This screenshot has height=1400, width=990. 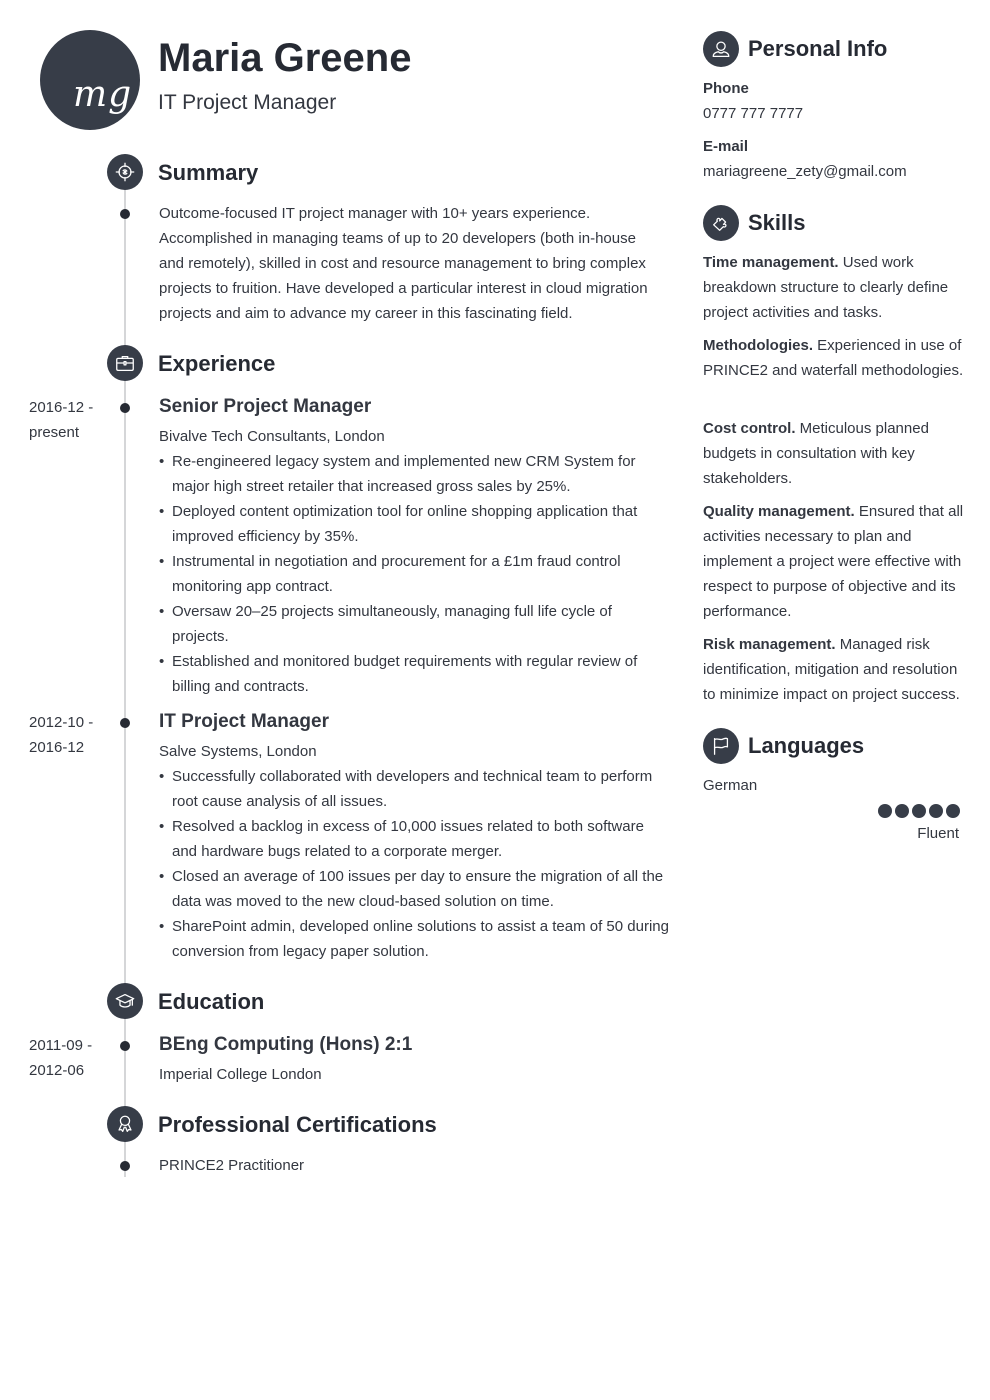 What do you see at coordinates (61, 420) in the screenshot?
I see `job-date-range: 2016-12 - present` at bounding box center [61, 420].